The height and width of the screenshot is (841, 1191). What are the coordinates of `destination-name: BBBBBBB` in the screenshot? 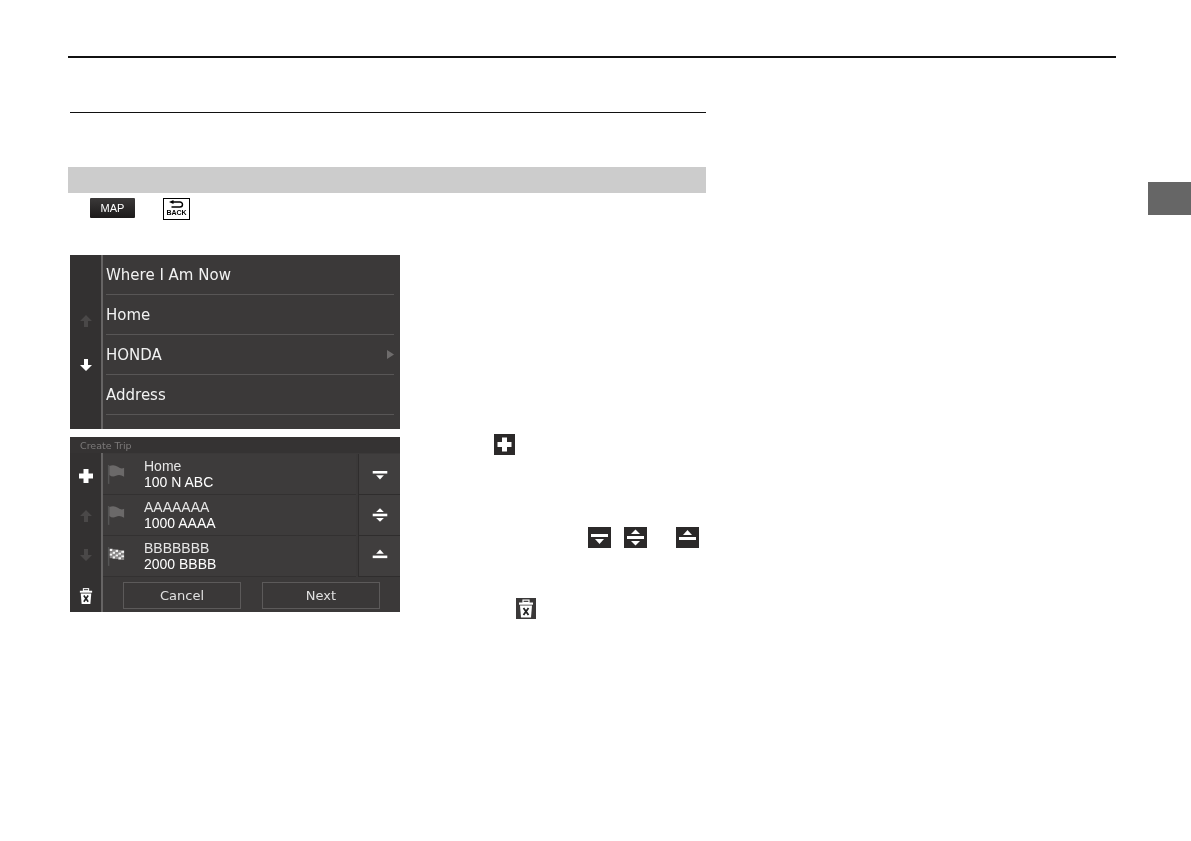 It's located at (177, 548).